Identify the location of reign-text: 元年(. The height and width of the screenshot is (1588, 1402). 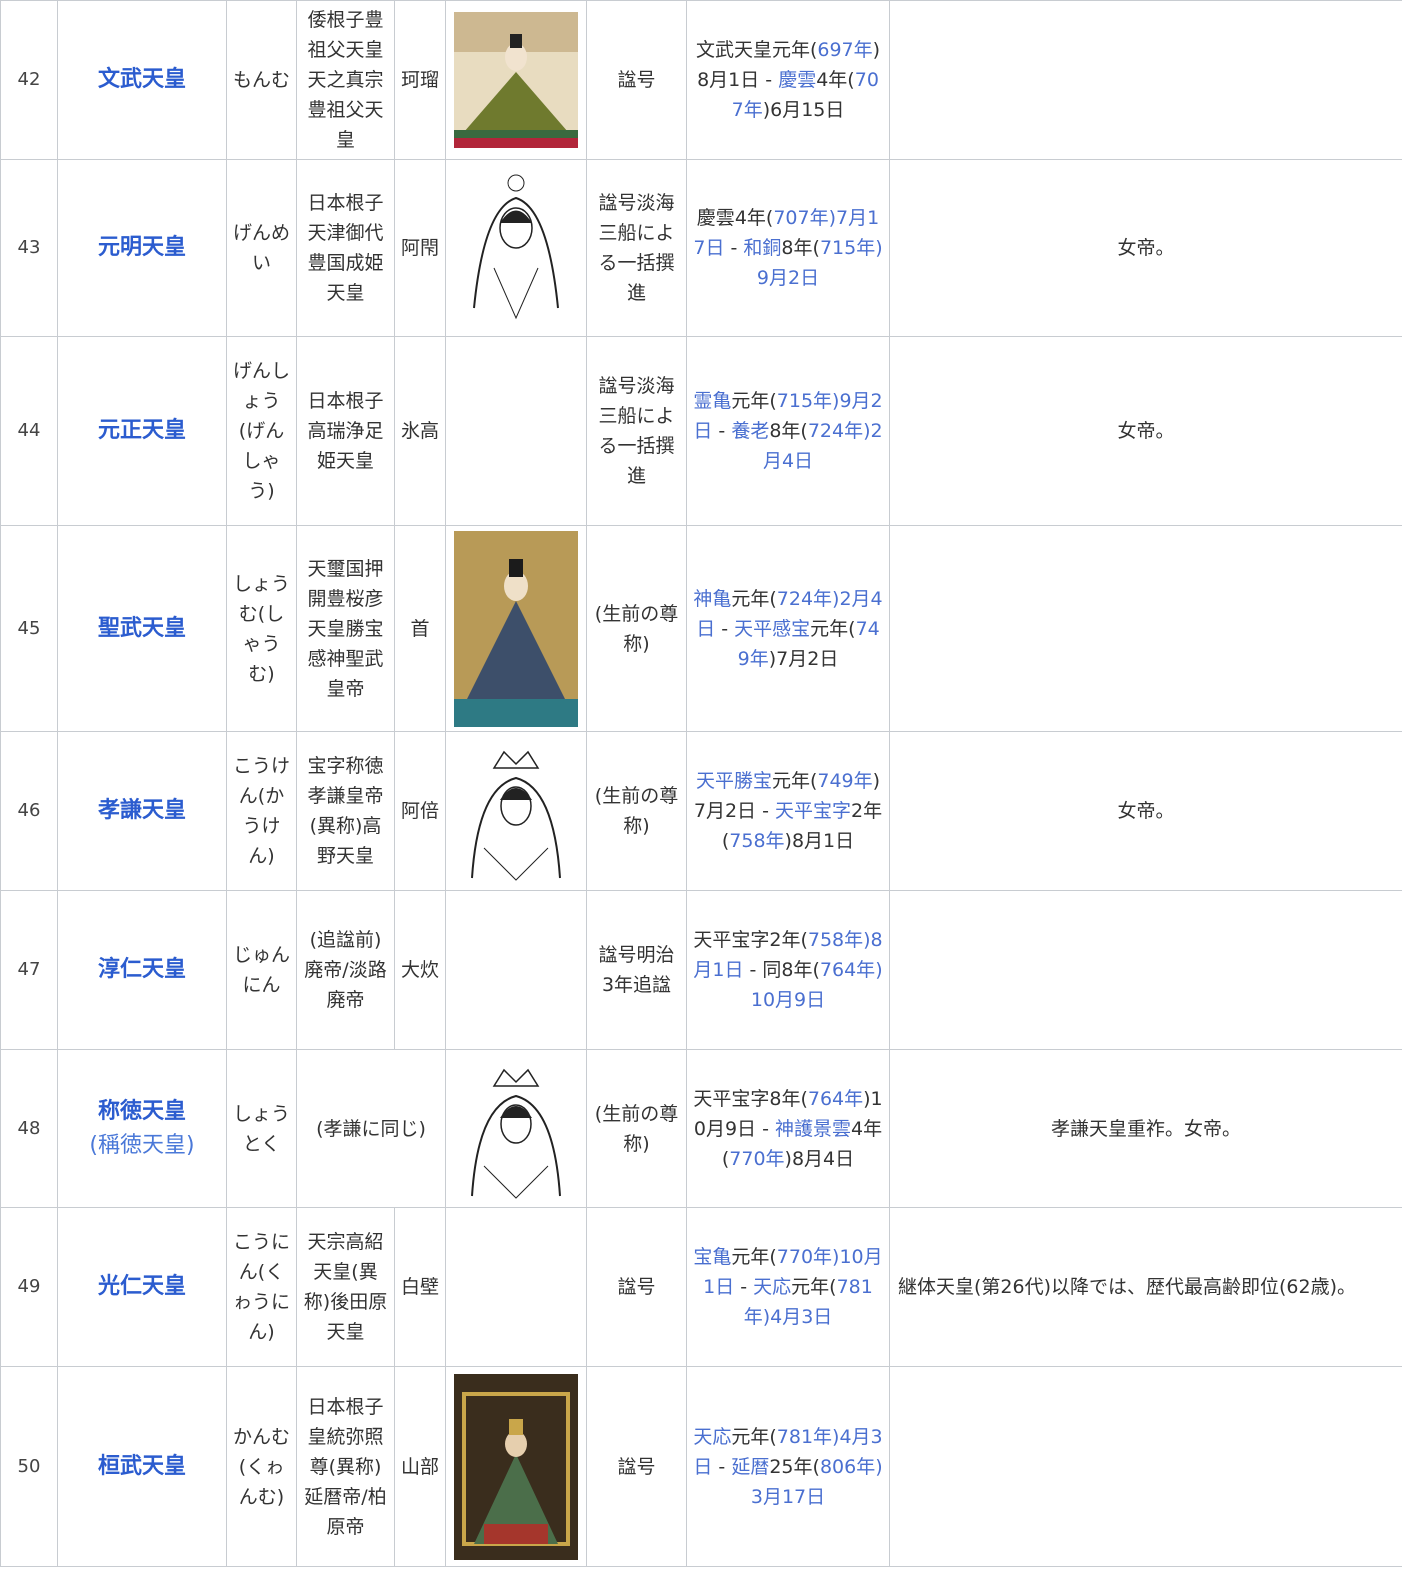
(794, 781).